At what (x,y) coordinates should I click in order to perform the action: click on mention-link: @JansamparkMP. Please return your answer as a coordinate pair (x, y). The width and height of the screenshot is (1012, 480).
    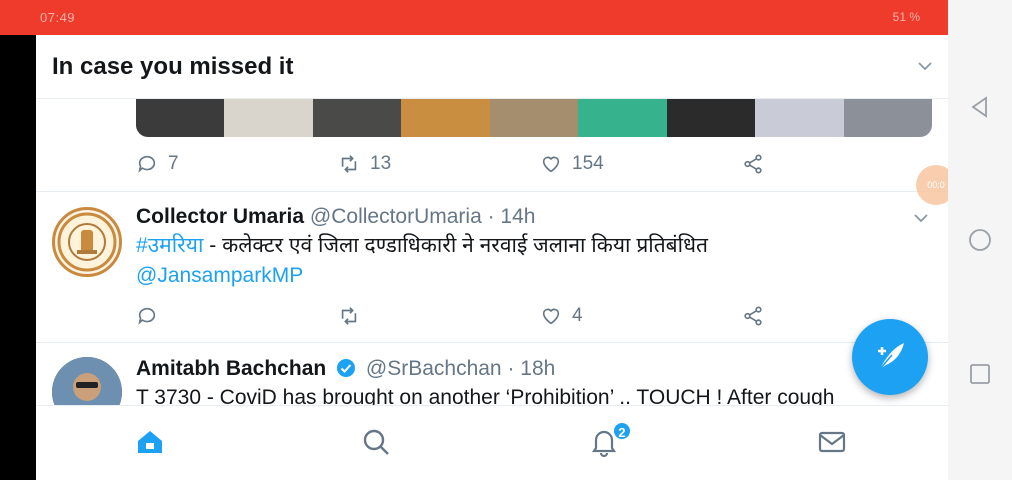
    Looking at the image, I should click on (219, 275).